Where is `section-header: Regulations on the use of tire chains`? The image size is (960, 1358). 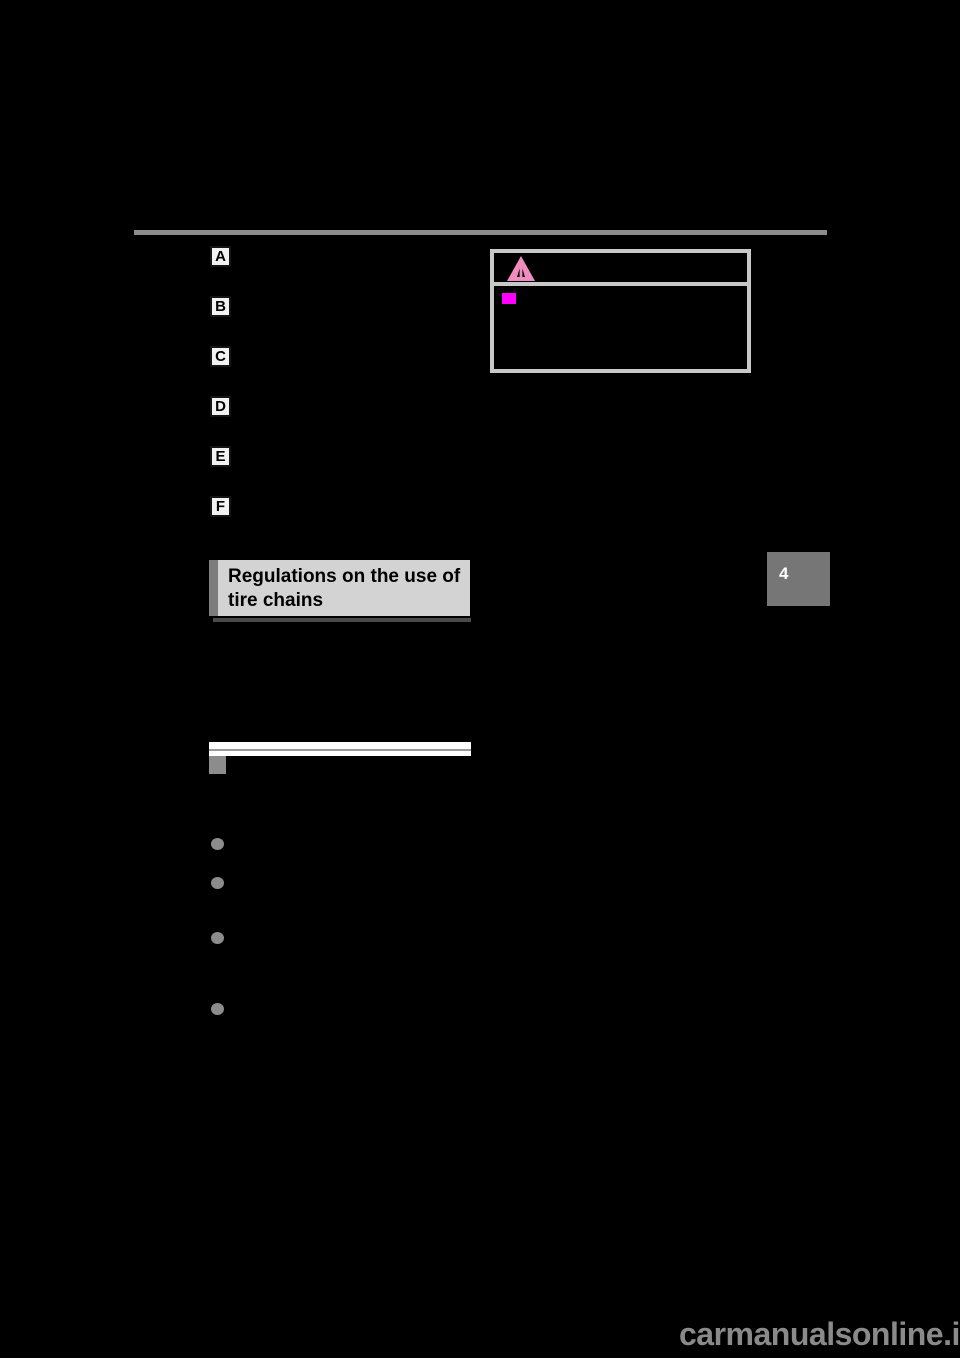 section-header: Regulations on the use of tire chains is located at coordinates (339, 588).